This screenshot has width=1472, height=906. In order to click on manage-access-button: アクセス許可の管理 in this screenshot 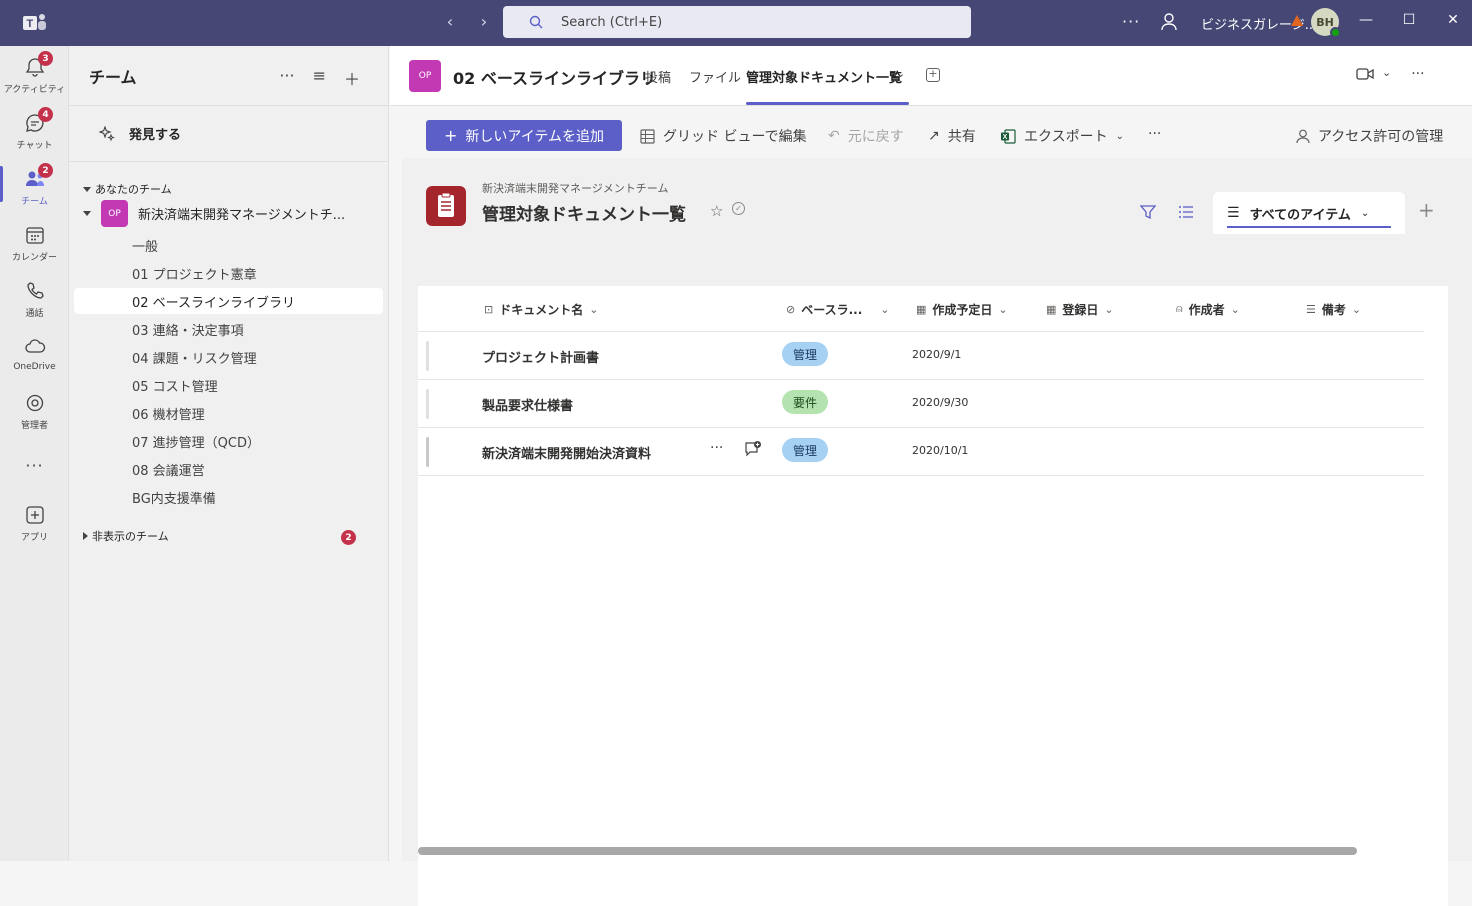, I will do `click(1369, 136)`.